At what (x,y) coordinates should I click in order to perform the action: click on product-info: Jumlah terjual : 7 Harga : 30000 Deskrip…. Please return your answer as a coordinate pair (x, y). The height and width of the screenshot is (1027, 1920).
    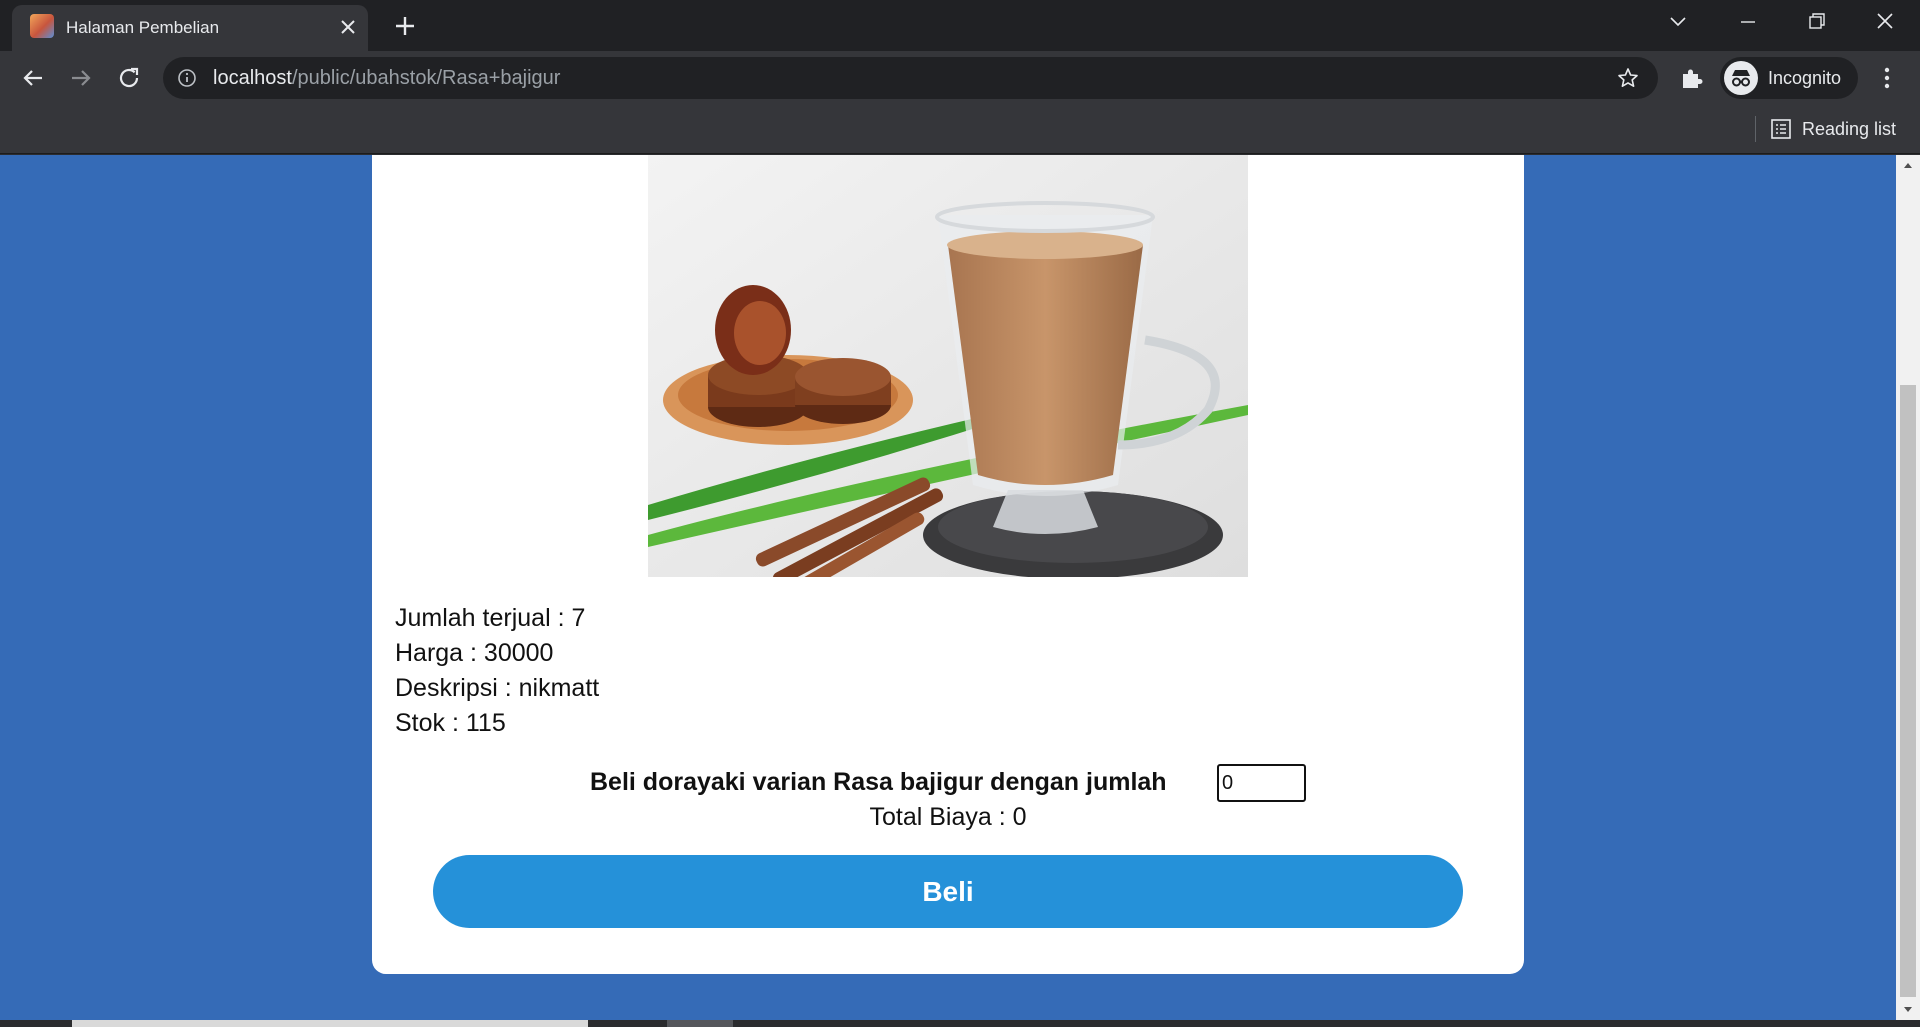
    Looking at the image, I should click on (497, 671).